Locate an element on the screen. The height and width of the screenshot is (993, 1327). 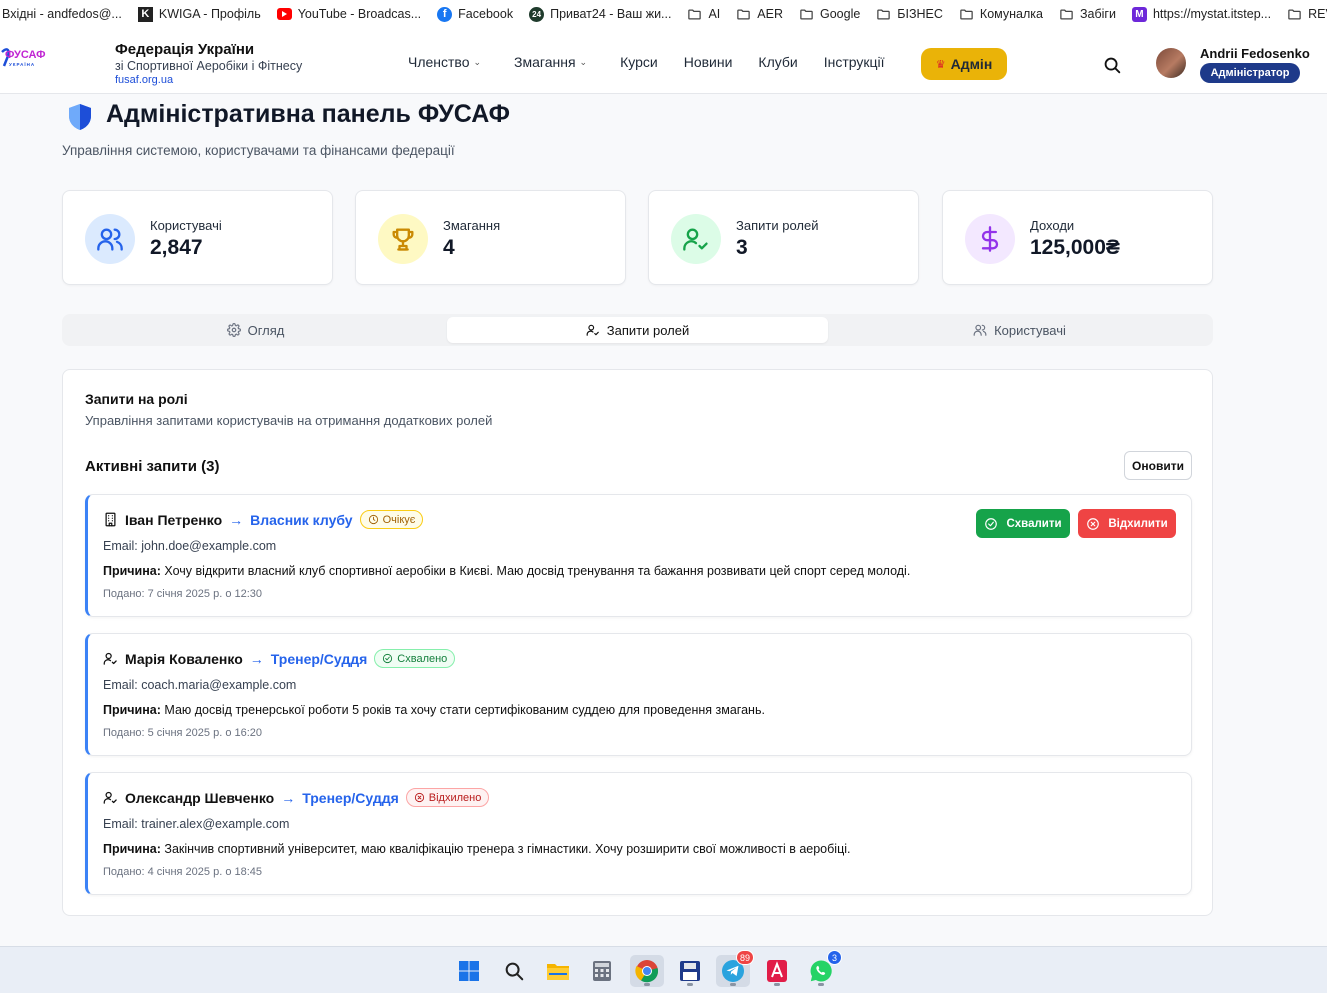
bookmark-item: AER is located at coordinates (759, 14).